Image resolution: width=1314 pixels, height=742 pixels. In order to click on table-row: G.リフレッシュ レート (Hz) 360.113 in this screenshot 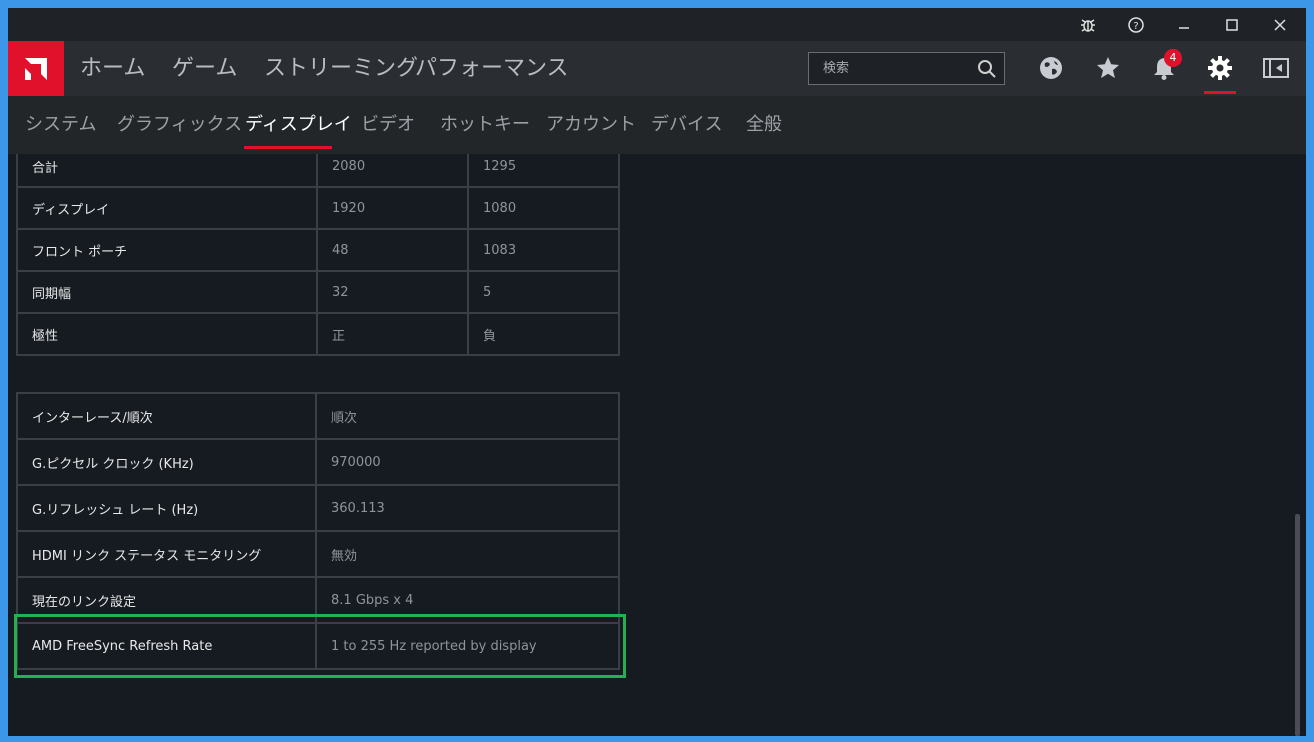, I will do `click(317, 508)`.